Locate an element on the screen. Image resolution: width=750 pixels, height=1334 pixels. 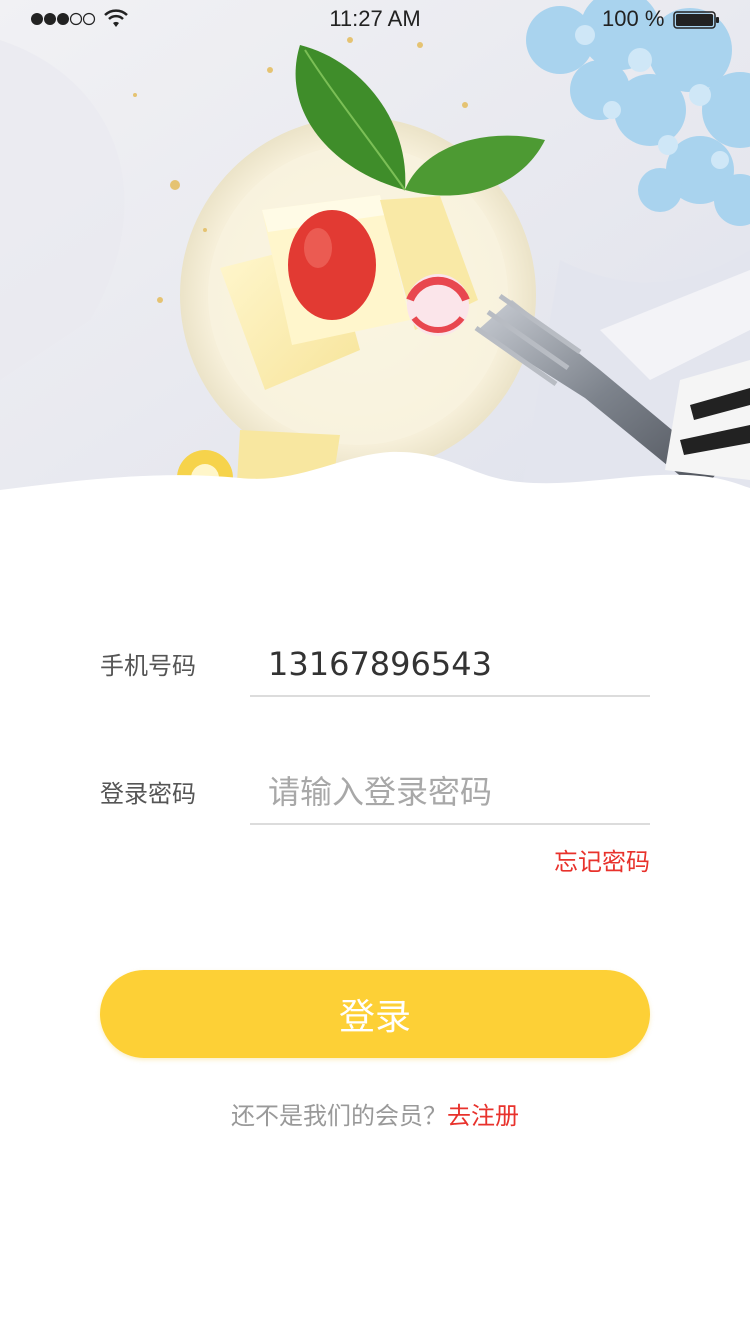
status-bar: 11:27 AM 100 % is located at coordinates (375, 20).